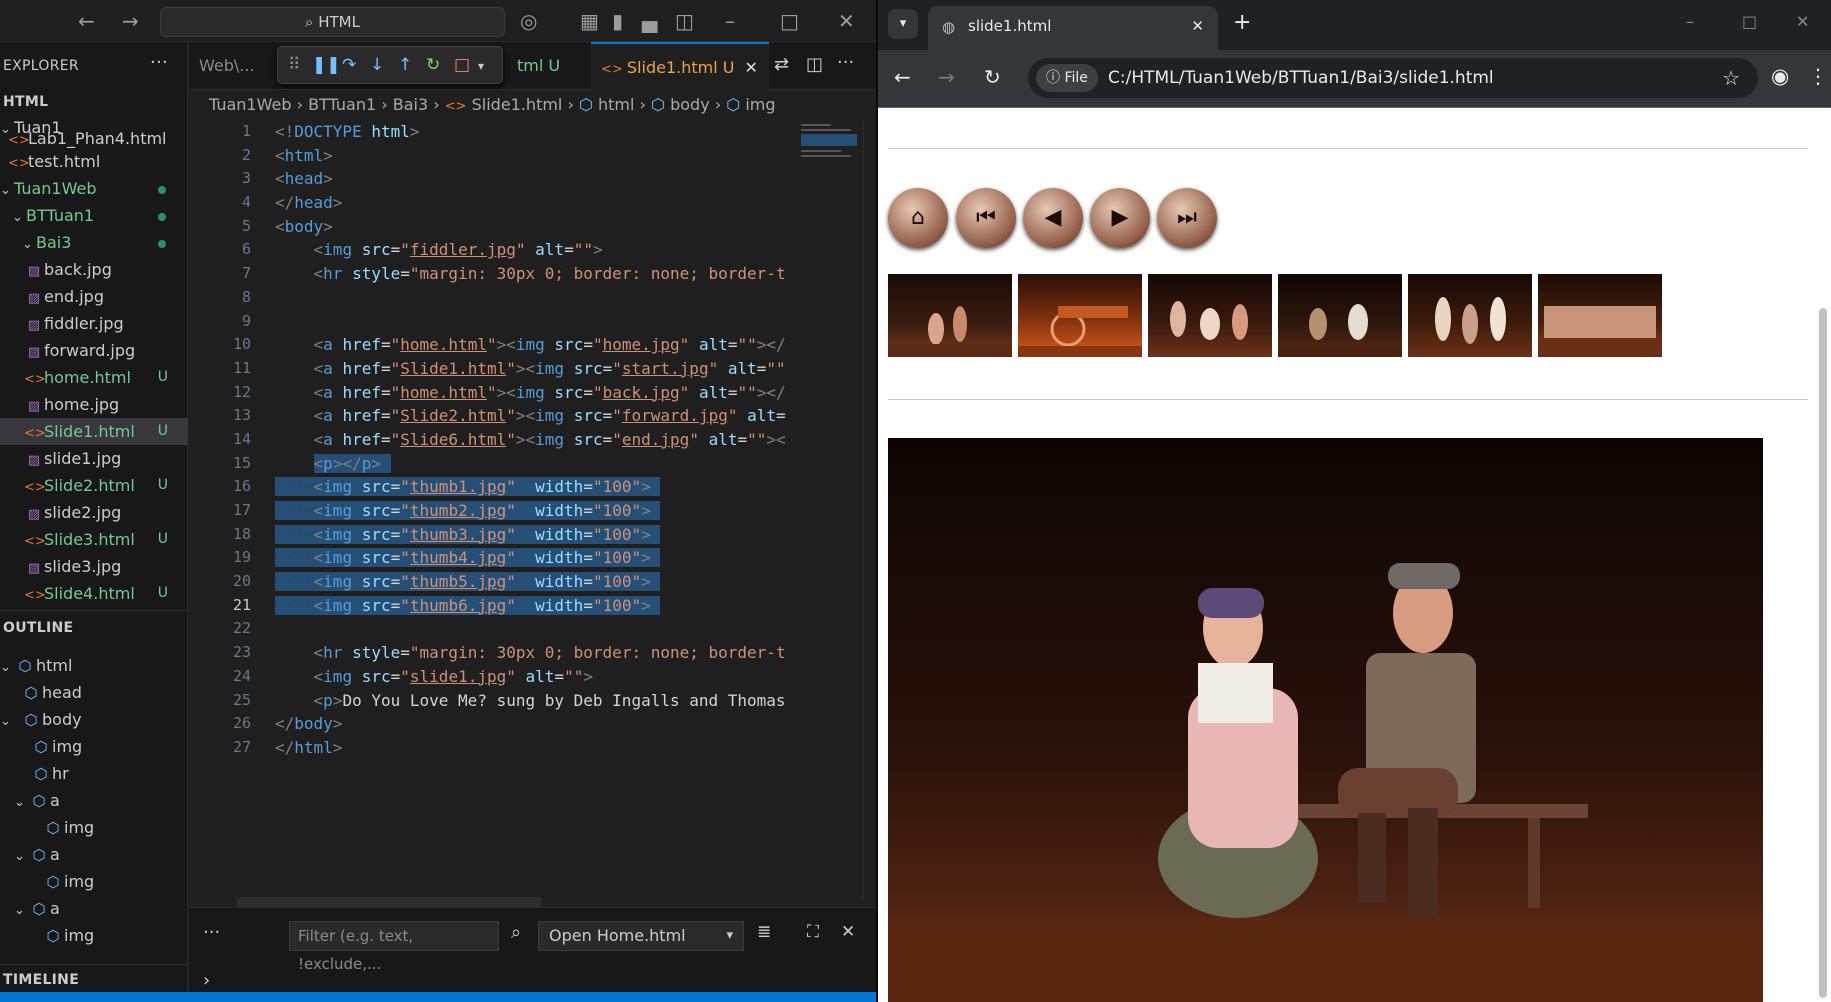  Describe the element at coordinates (94, 269) in the screenshot. I see `tree-file: ▨ back.jpg` at that location.